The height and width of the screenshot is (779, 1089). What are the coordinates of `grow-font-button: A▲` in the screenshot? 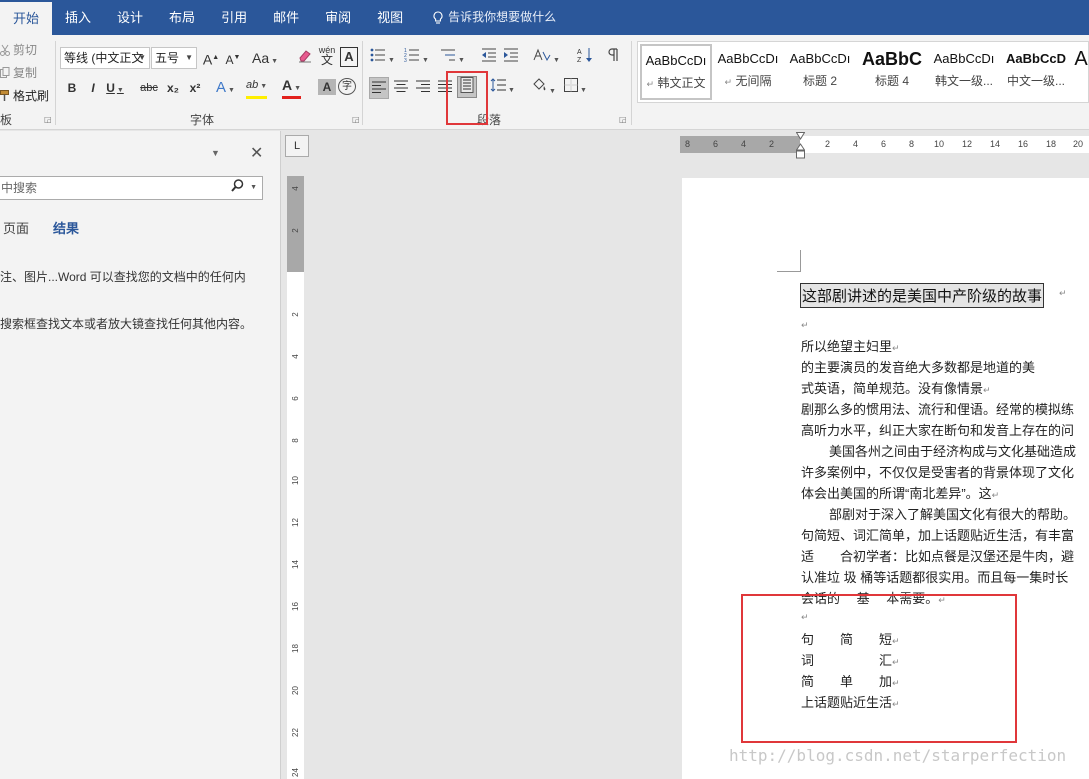 It's located at (211, 58).